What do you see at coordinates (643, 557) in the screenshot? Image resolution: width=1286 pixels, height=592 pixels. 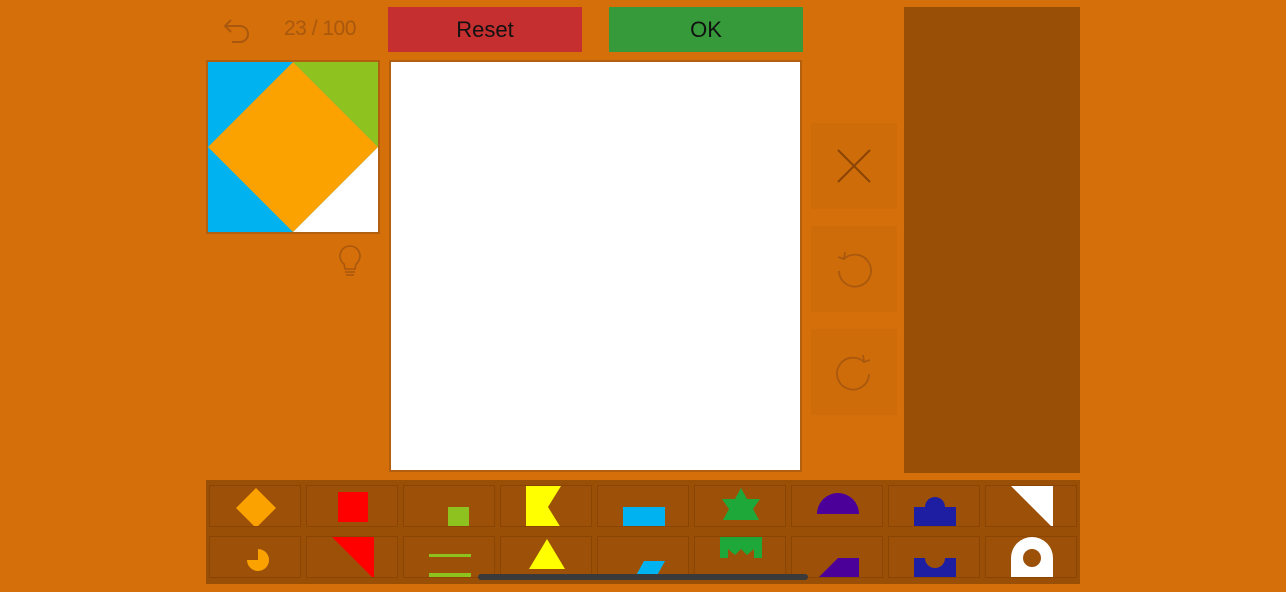 I see `piece-blue-parallelogram` at bounding box center [643, 557].